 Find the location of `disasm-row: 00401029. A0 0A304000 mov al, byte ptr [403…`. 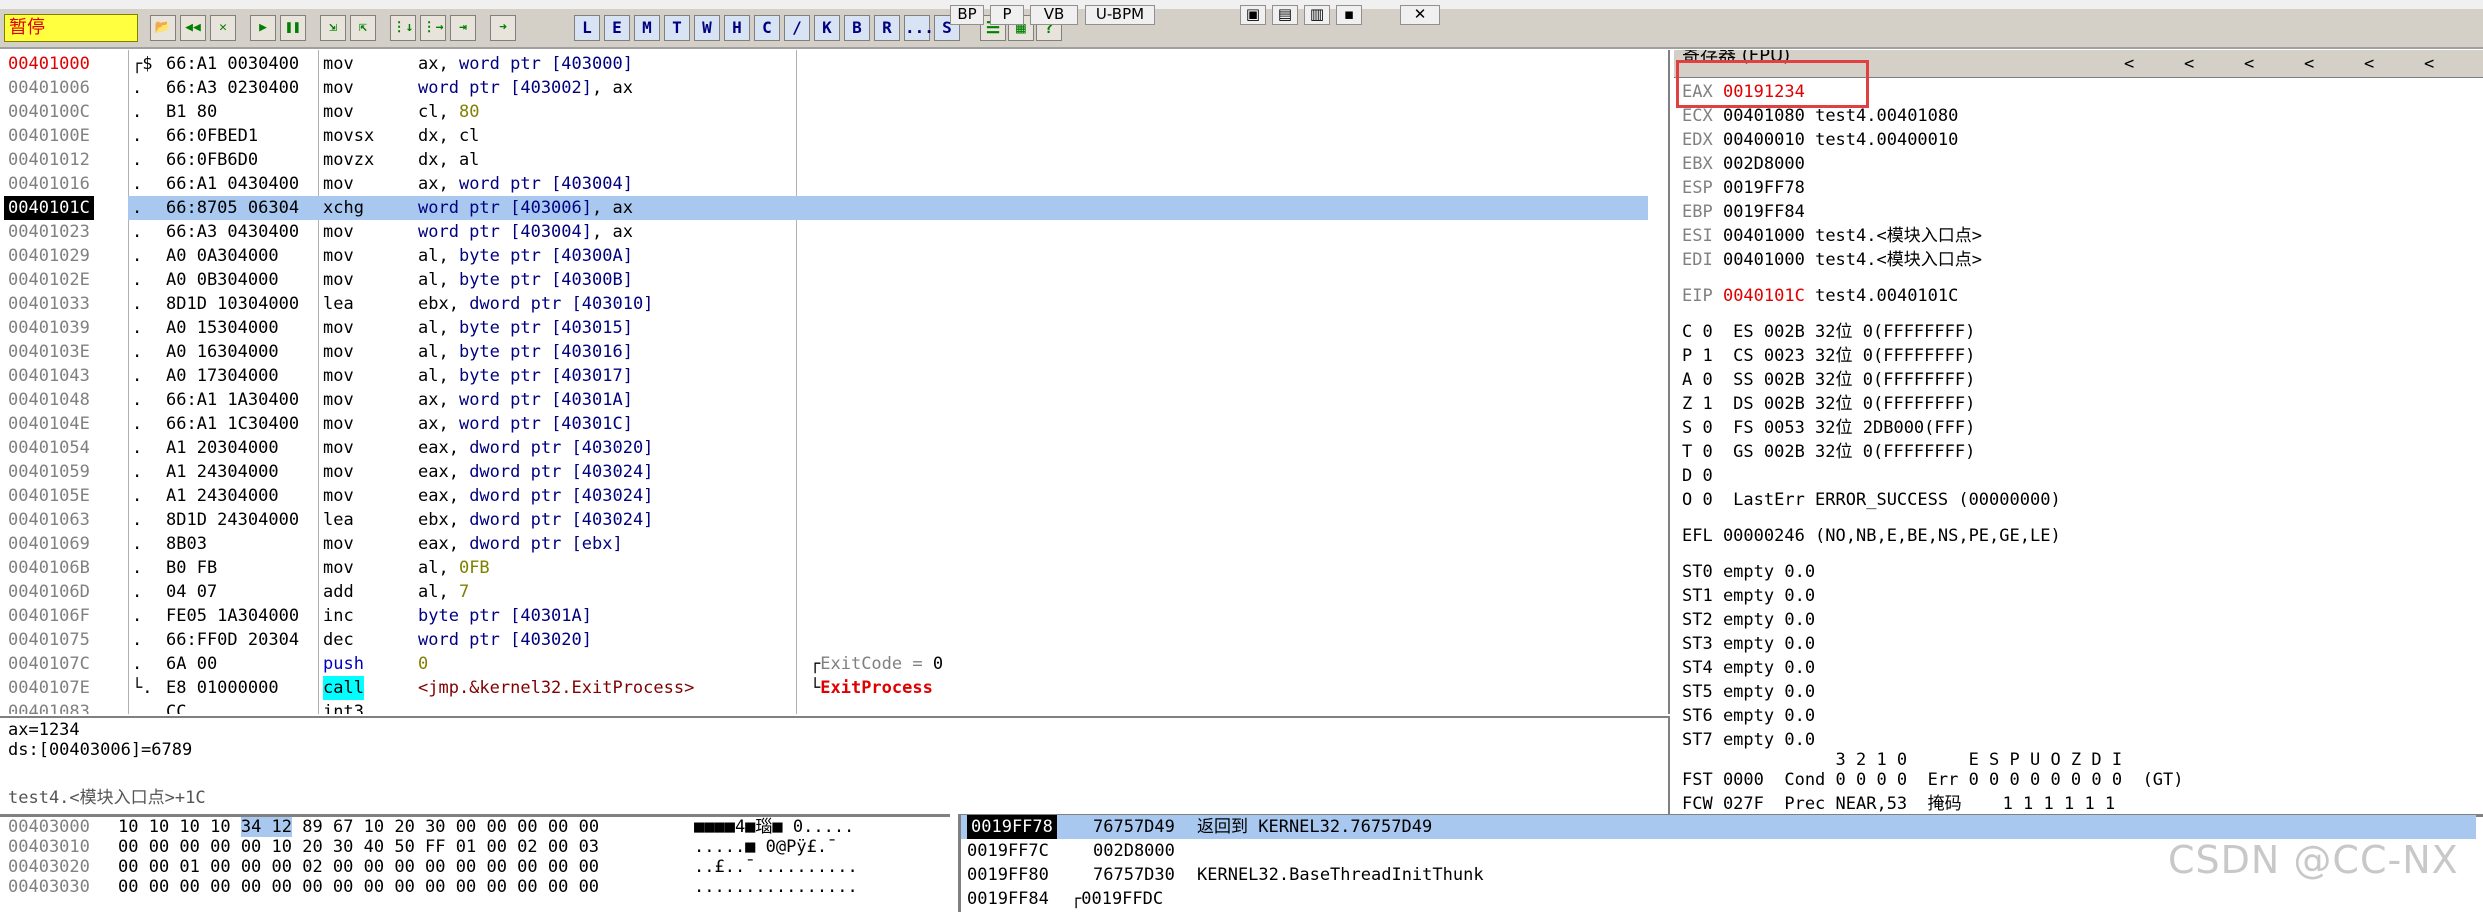

disasm-row: 00401029. A0 0A304000 mov al, byte ptr [403… is located at coordinates (825, 256).